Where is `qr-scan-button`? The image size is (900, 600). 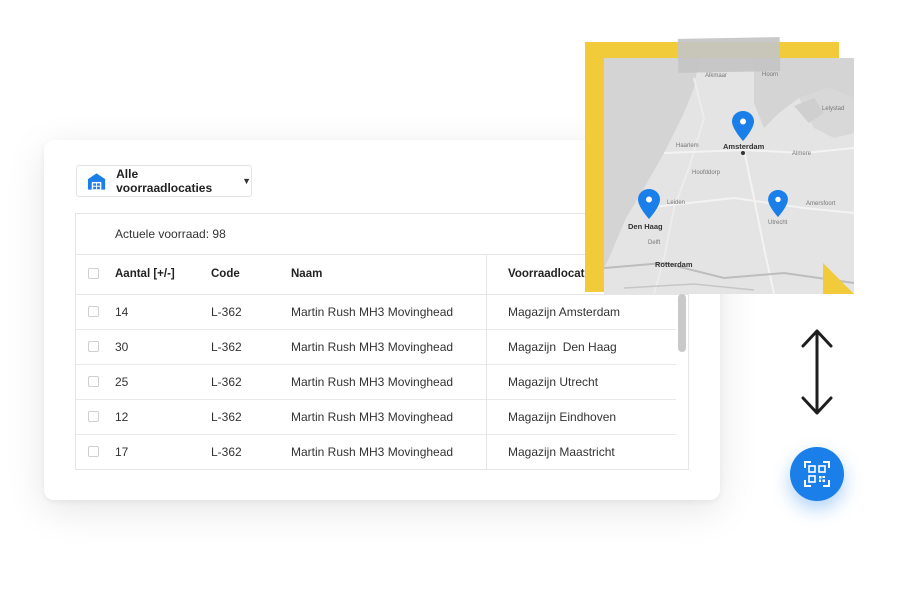 qr-scan-button is located at coordinates (817, 474).